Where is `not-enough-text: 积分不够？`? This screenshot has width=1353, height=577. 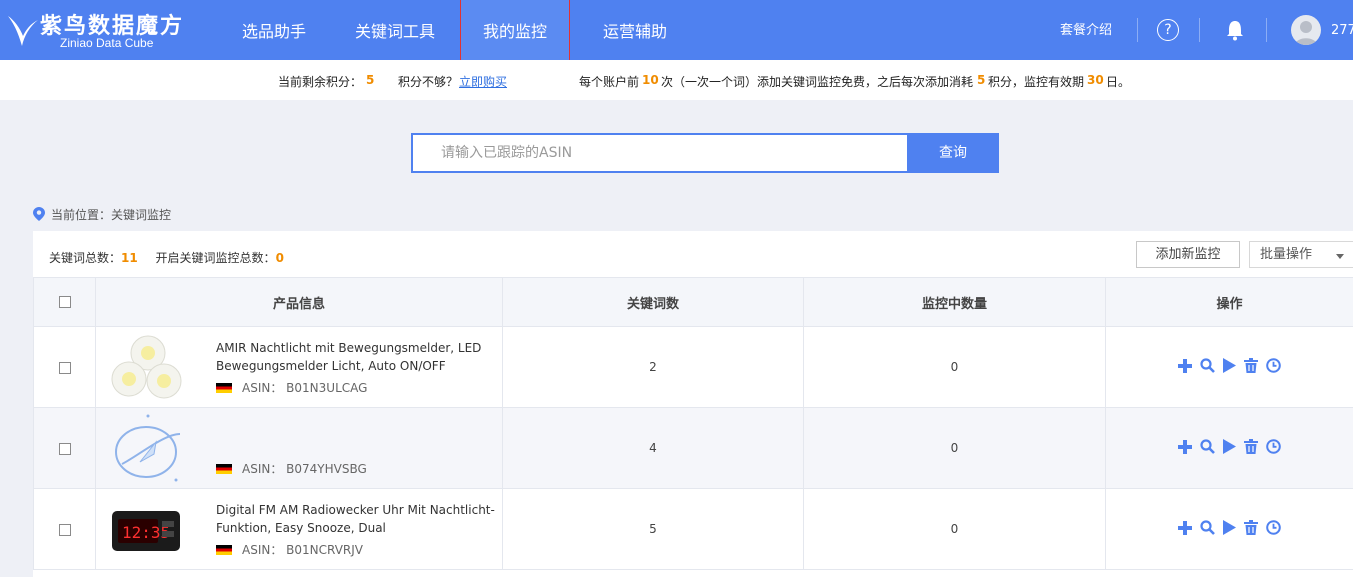
not-enough-text: 积分不够？ is located at coordinates (428, 82).